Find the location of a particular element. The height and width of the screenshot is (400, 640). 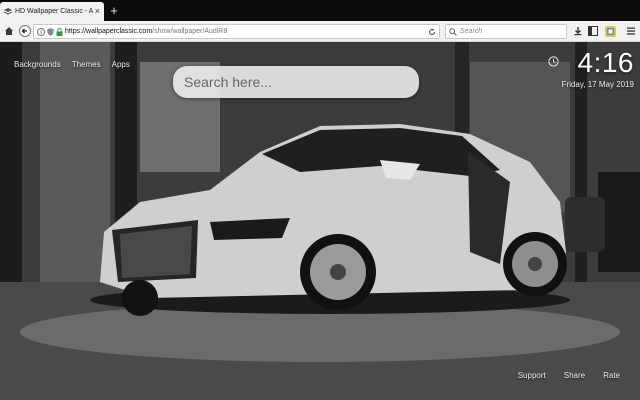

extension-icon is located at coordinates (610, 31).